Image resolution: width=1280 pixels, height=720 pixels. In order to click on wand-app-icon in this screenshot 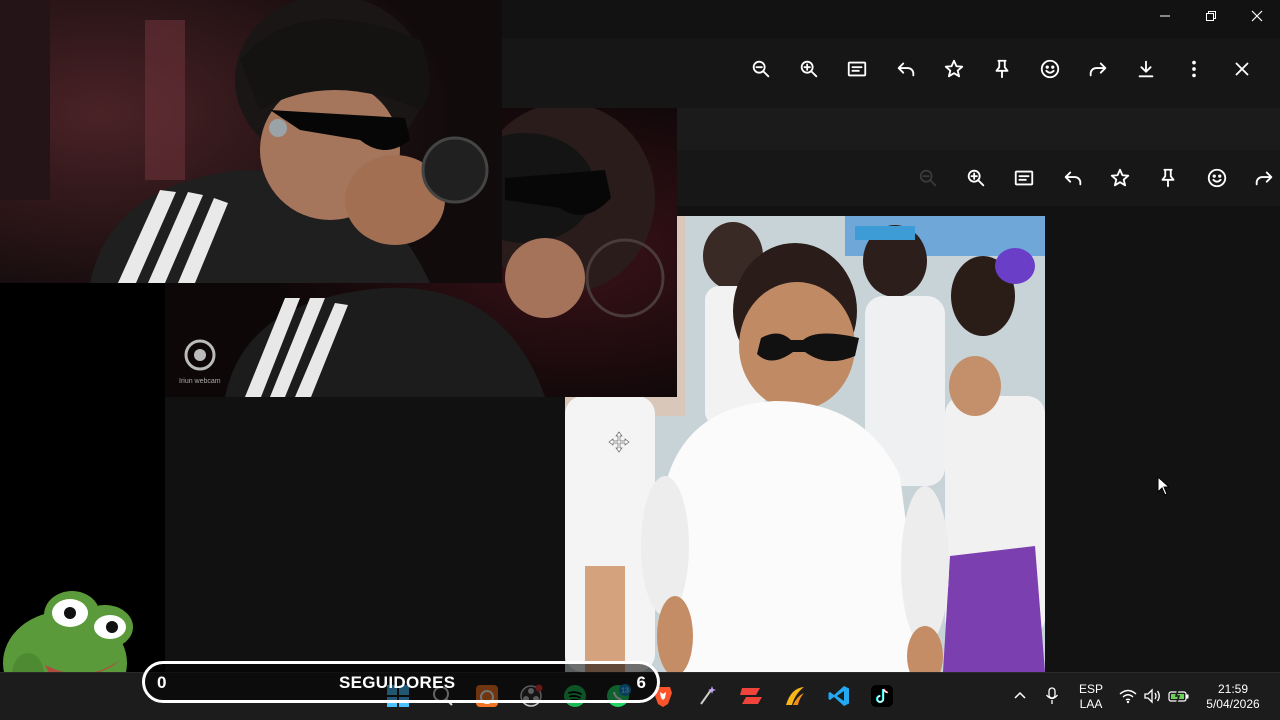, I will do `click(707, 696)`.